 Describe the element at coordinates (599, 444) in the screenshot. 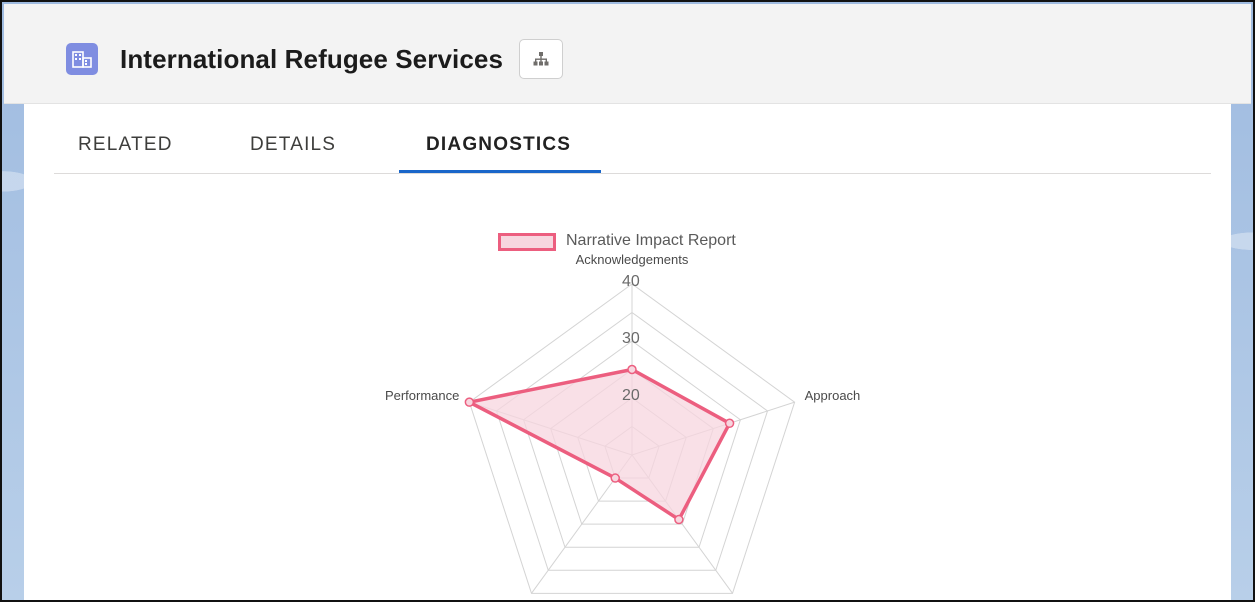

I see `series-area` at that location.